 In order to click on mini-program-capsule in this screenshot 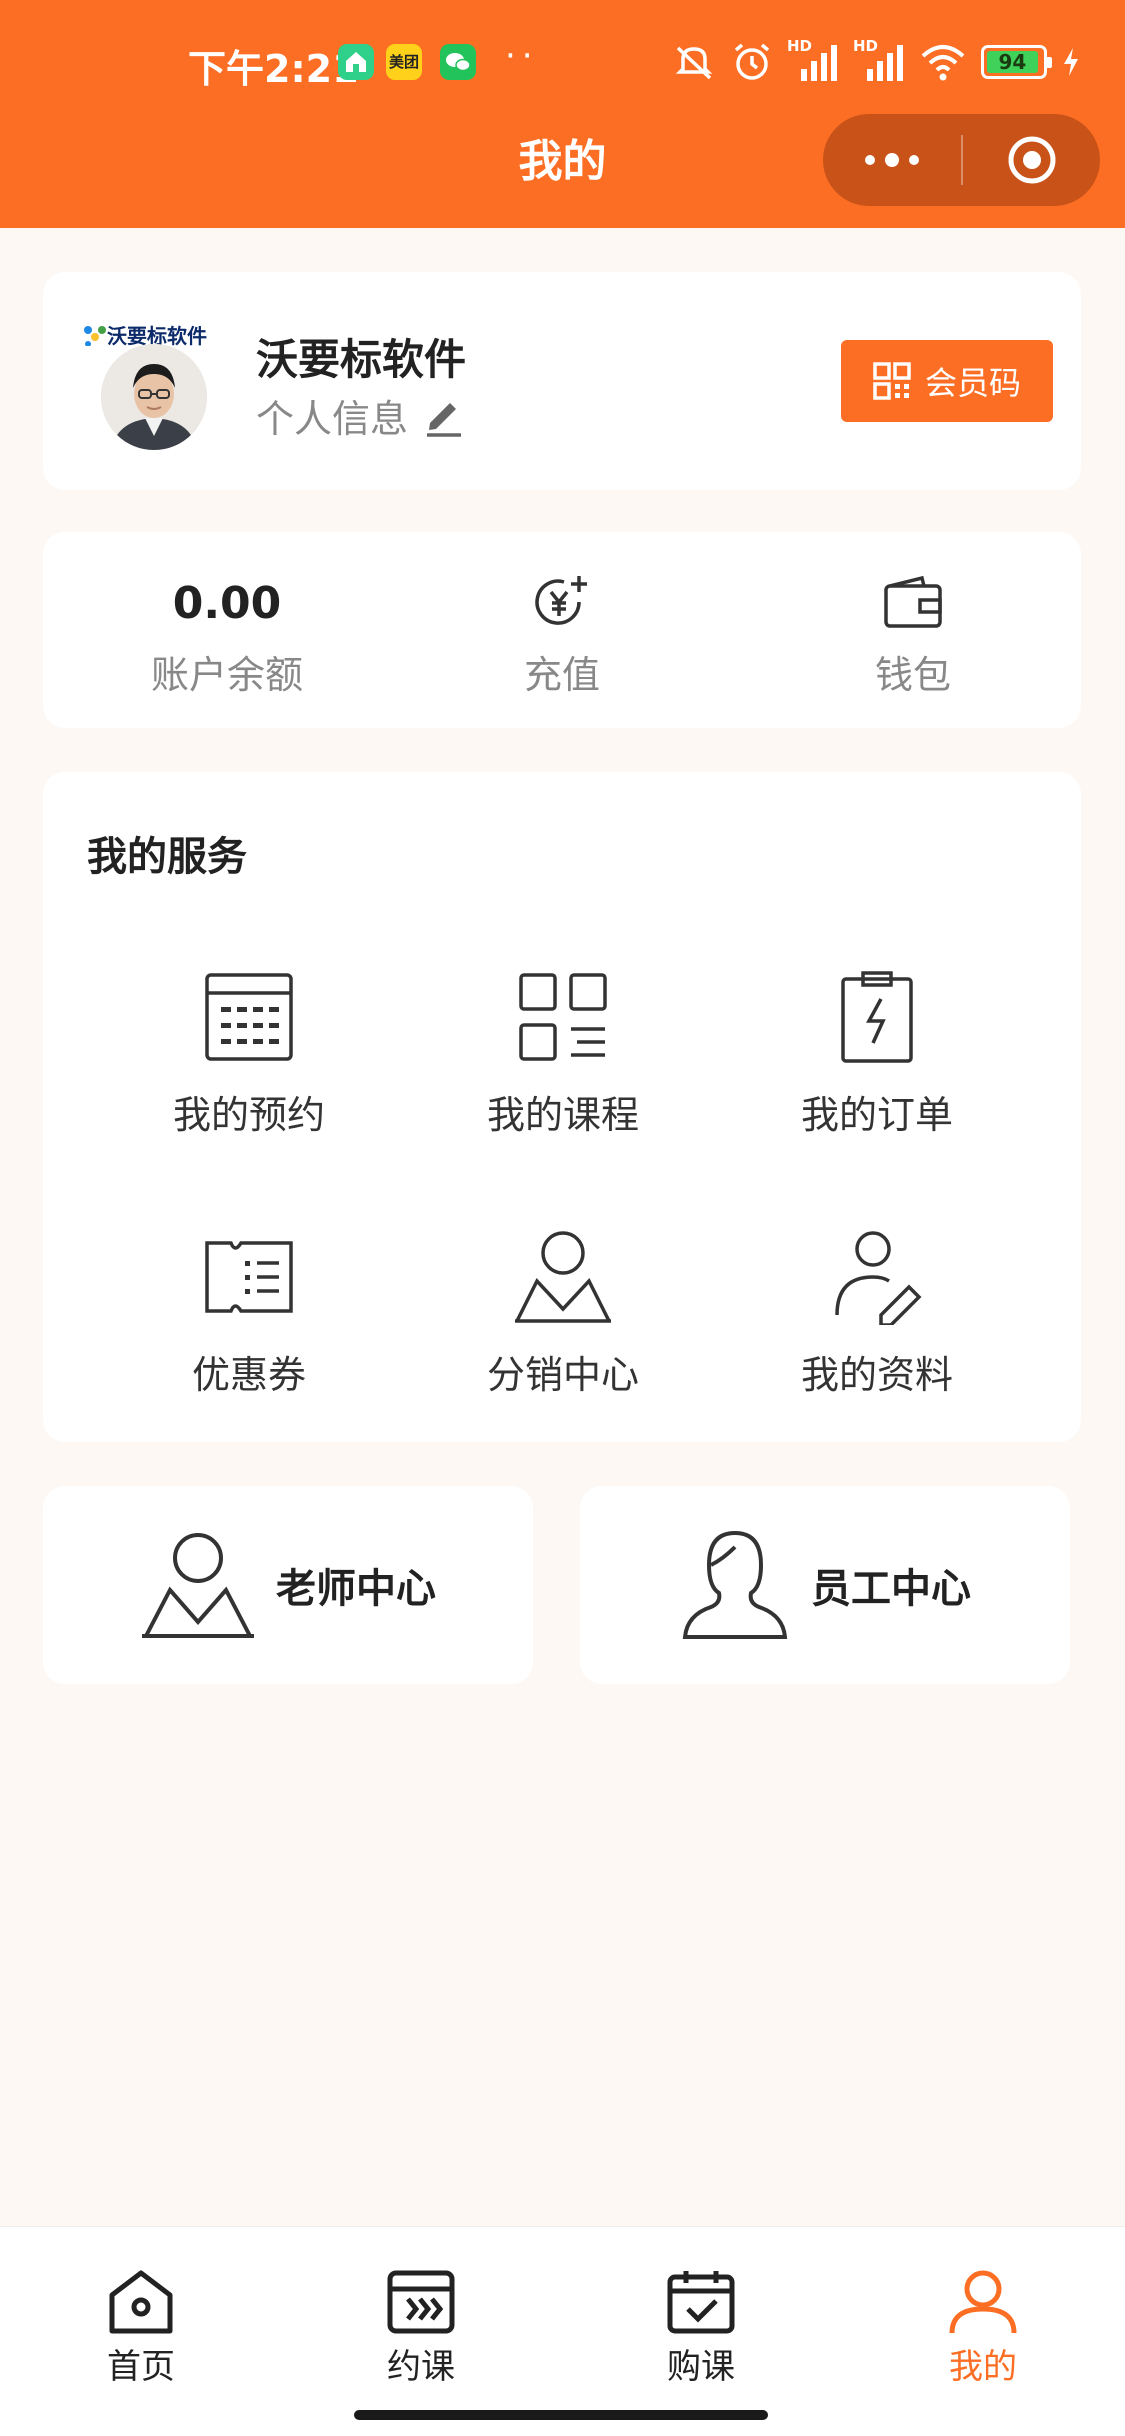, I will do `click(961, 160)`.